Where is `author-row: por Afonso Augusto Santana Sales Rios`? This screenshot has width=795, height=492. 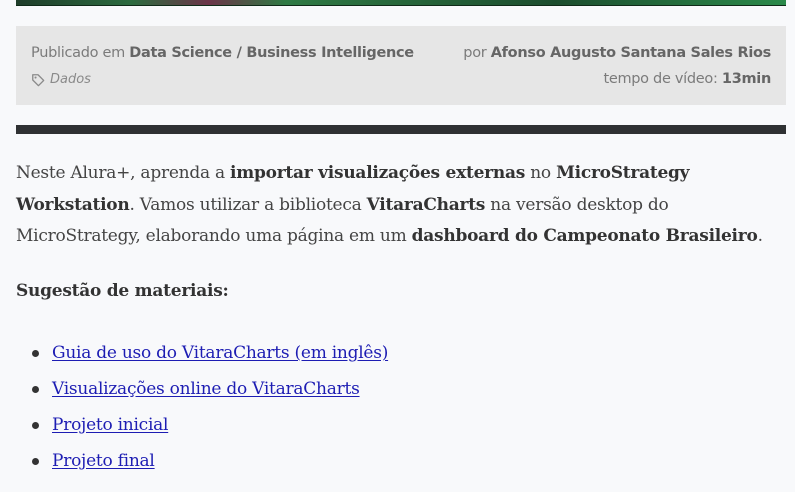
author-row: por Afonso Augusto Santana Sales Rios is located at coordinates (617, 53).